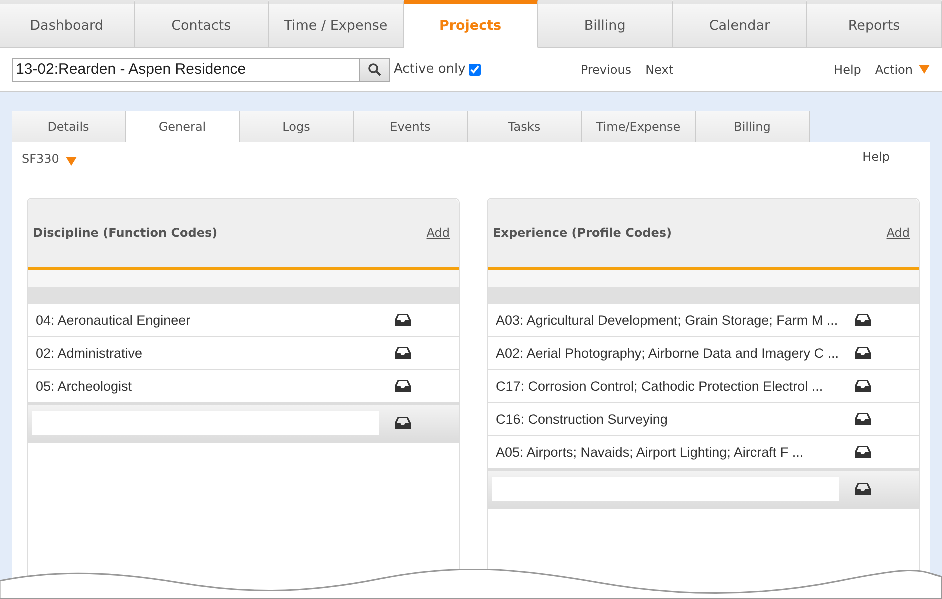  Describe the element at coordinates (430, 69) in the screenshot. I see `active-only-label: Active only` at that location.